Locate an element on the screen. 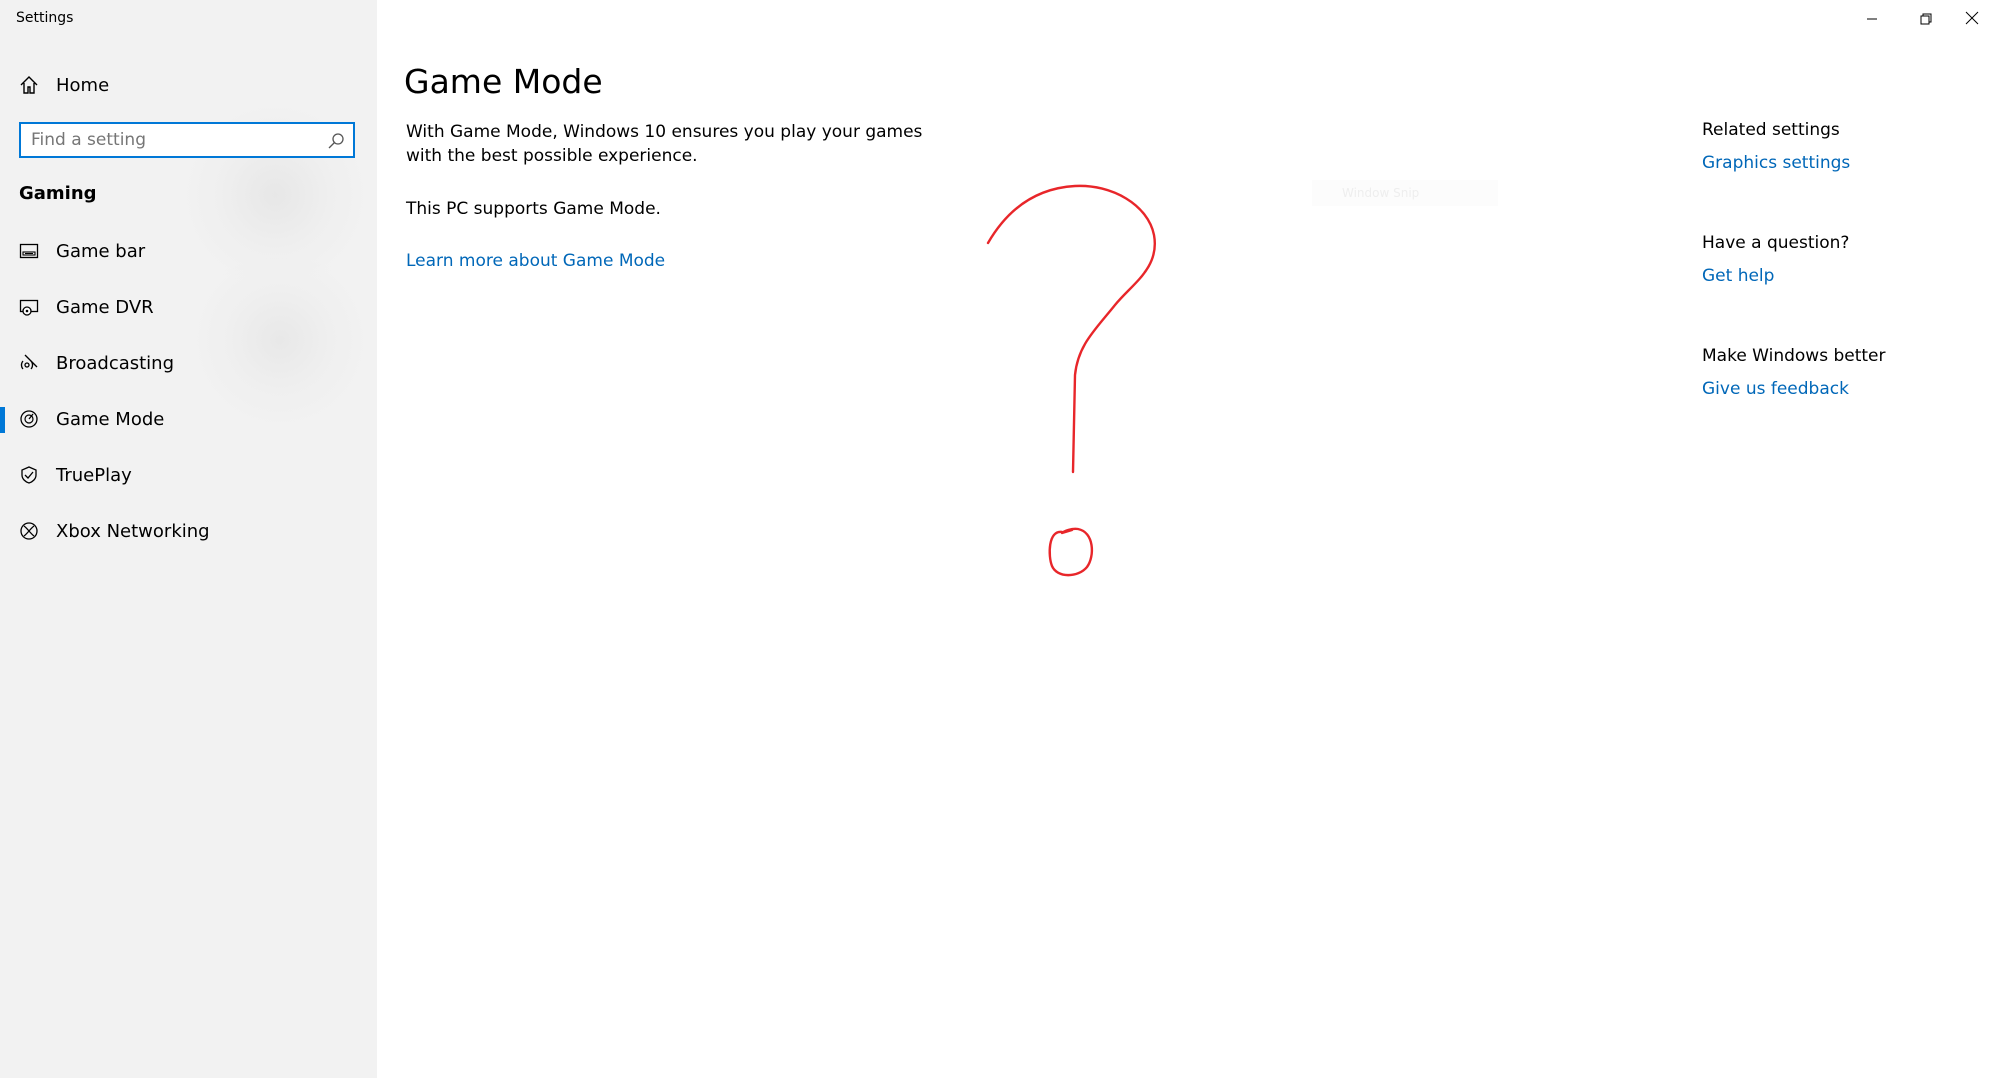 This screenshot has height=1078, width=2000. faint-tooltip: Window Snip is located at coordinates (1405, 193).